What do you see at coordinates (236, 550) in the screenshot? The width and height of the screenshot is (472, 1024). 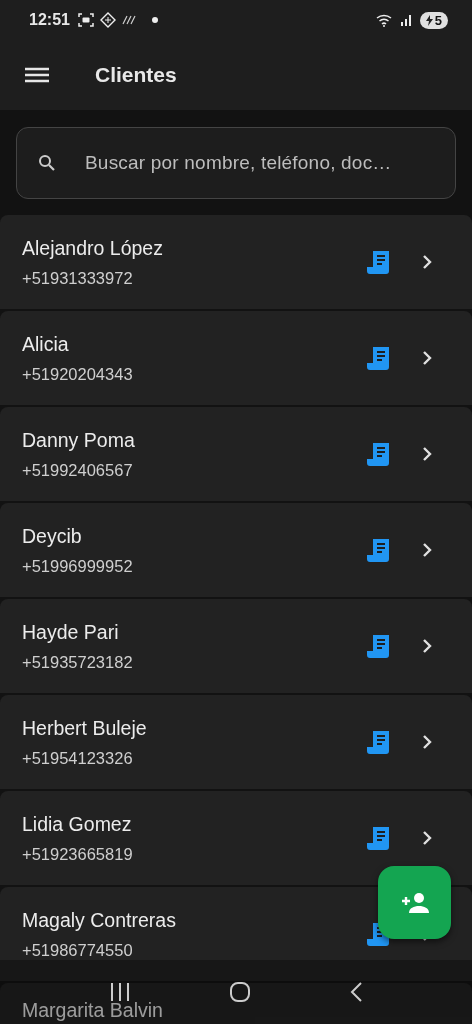 I see `client-row: Deycib +51996999952` at bounding box center [236, 550].